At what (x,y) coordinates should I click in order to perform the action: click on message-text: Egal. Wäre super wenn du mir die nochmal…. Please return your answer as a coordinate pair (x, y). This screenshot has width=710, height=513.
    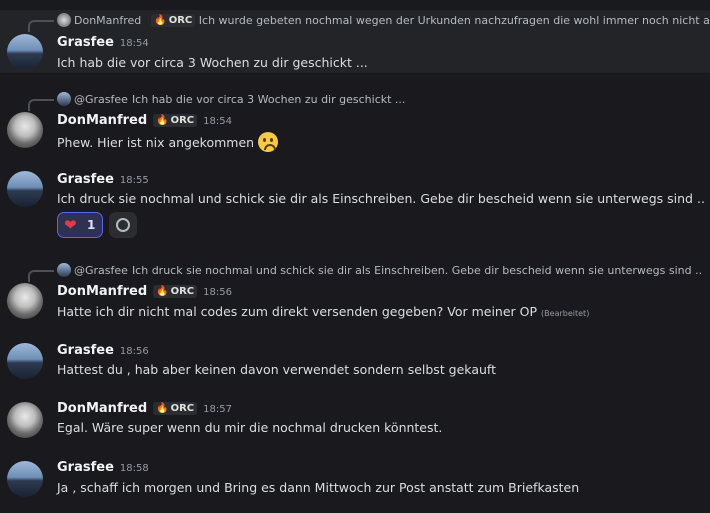
    Looking at the image, I should click on (250, 427).